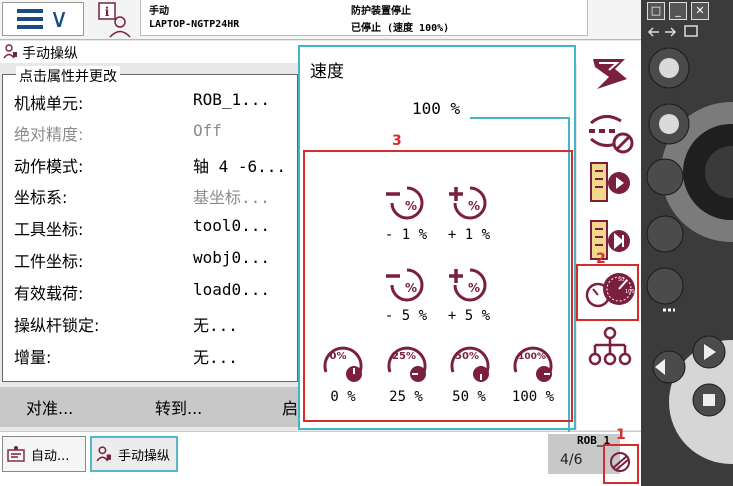 The height and width of the screenshot is (486, 733). What do you see at coordinates (68, 76) in the screenshot?
I see `properties-group-title: 点击属性并更改` at bounding box center [68, 76].